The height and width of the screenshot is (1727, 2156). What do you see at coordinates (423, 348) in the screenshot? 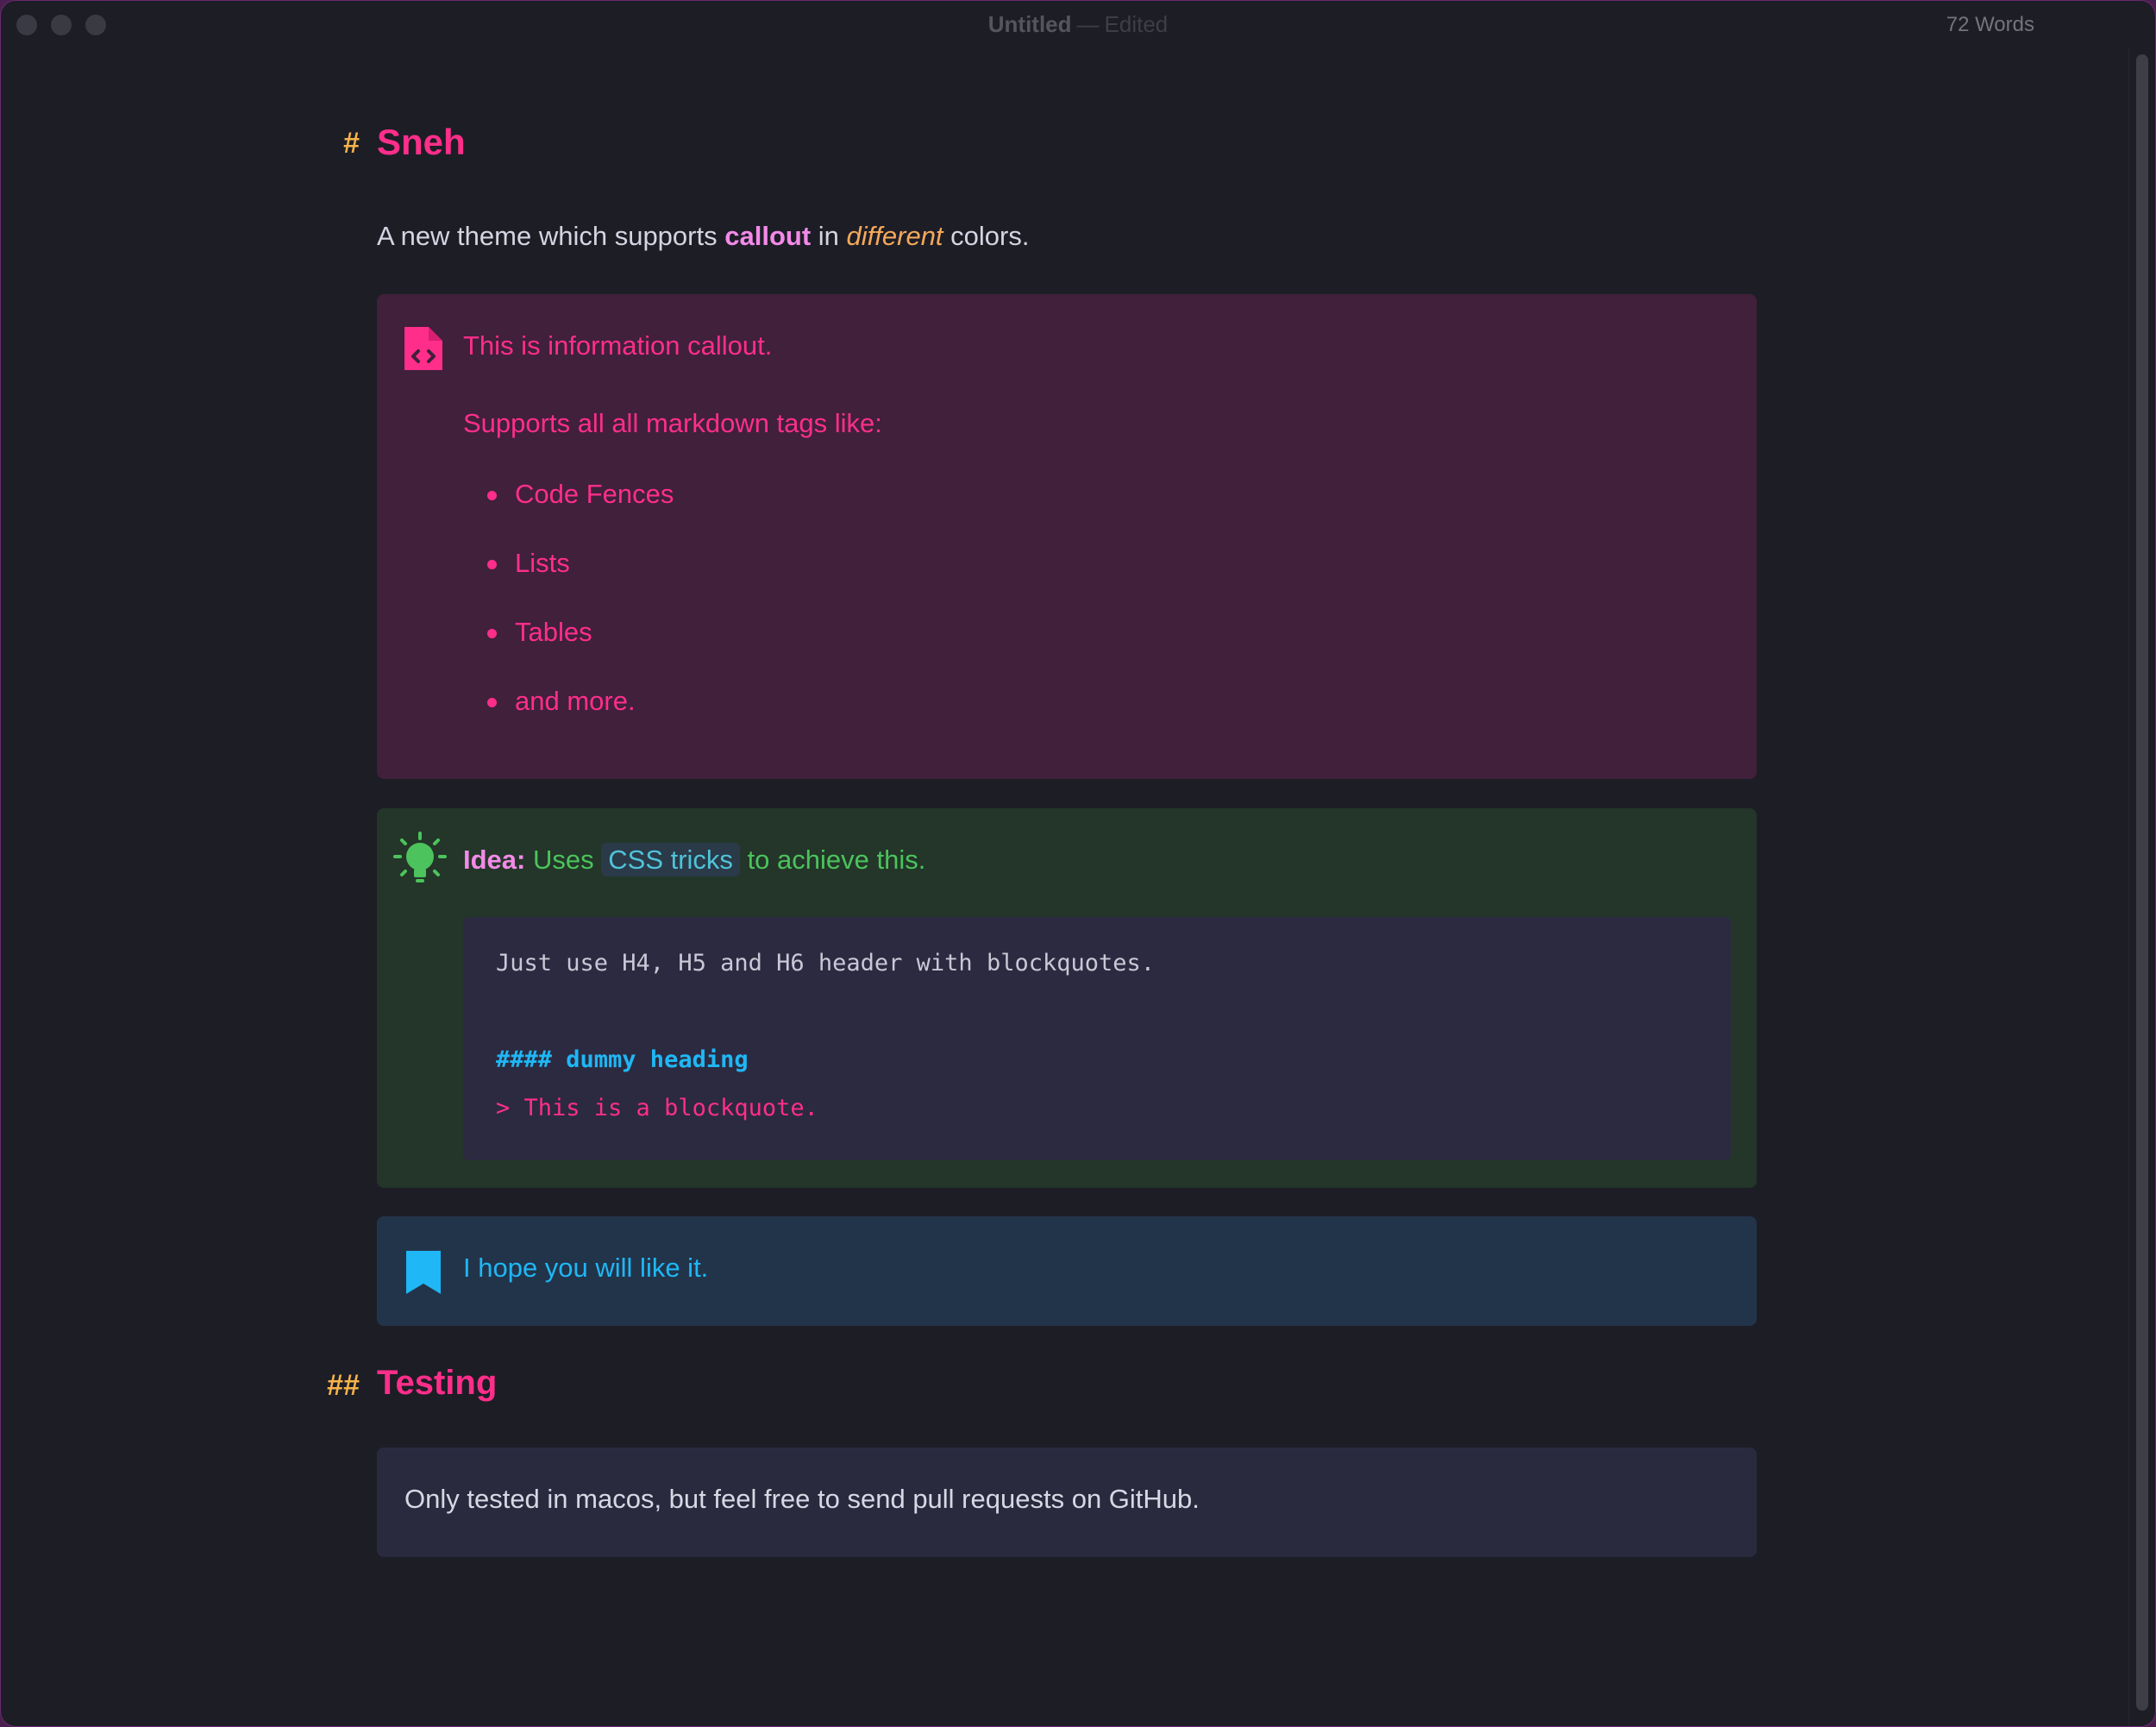
I see `file-code-icon` at bounding box center [423, 348].